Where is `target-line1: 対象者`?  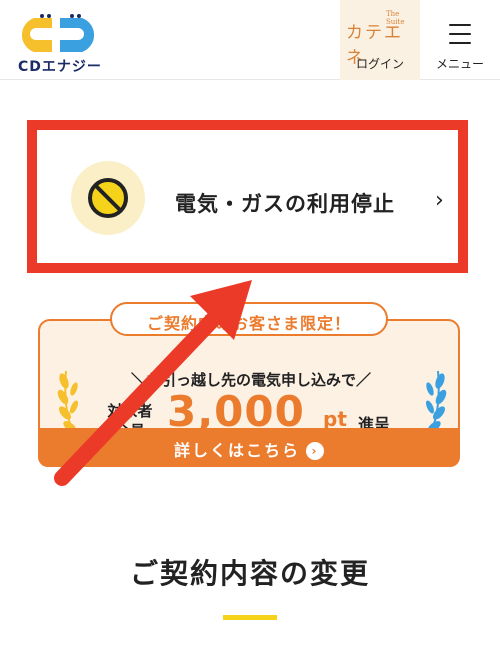 target-line1: 対象者 is located at coordinates (130, 411).